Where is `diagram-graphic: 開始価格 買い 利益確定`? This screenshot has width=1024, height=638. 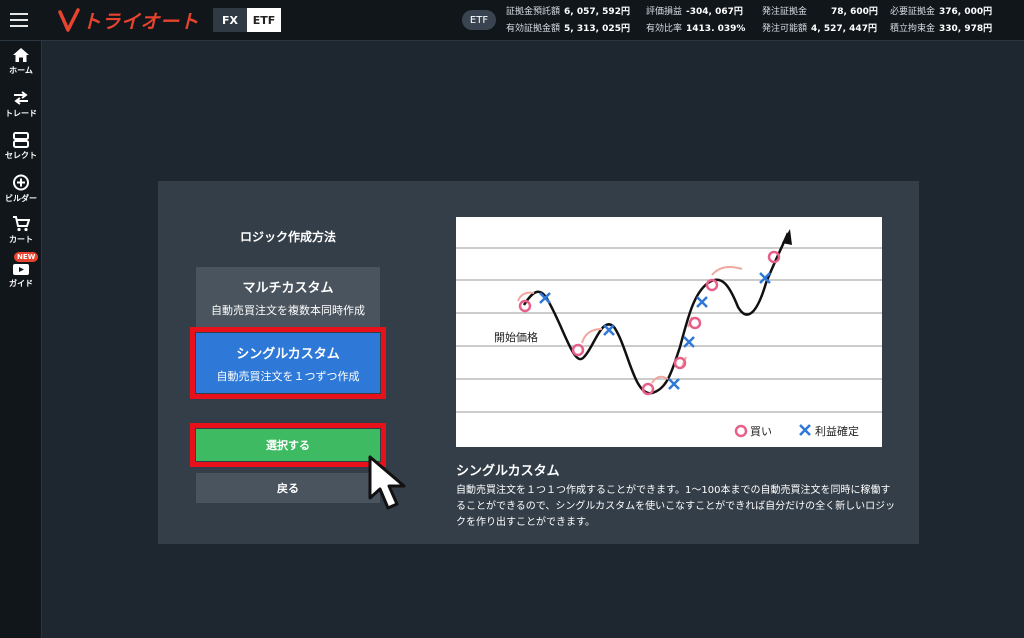
diagram-graphic: 開始価格 買い 利益確定 is located at coordinates (669, 333).